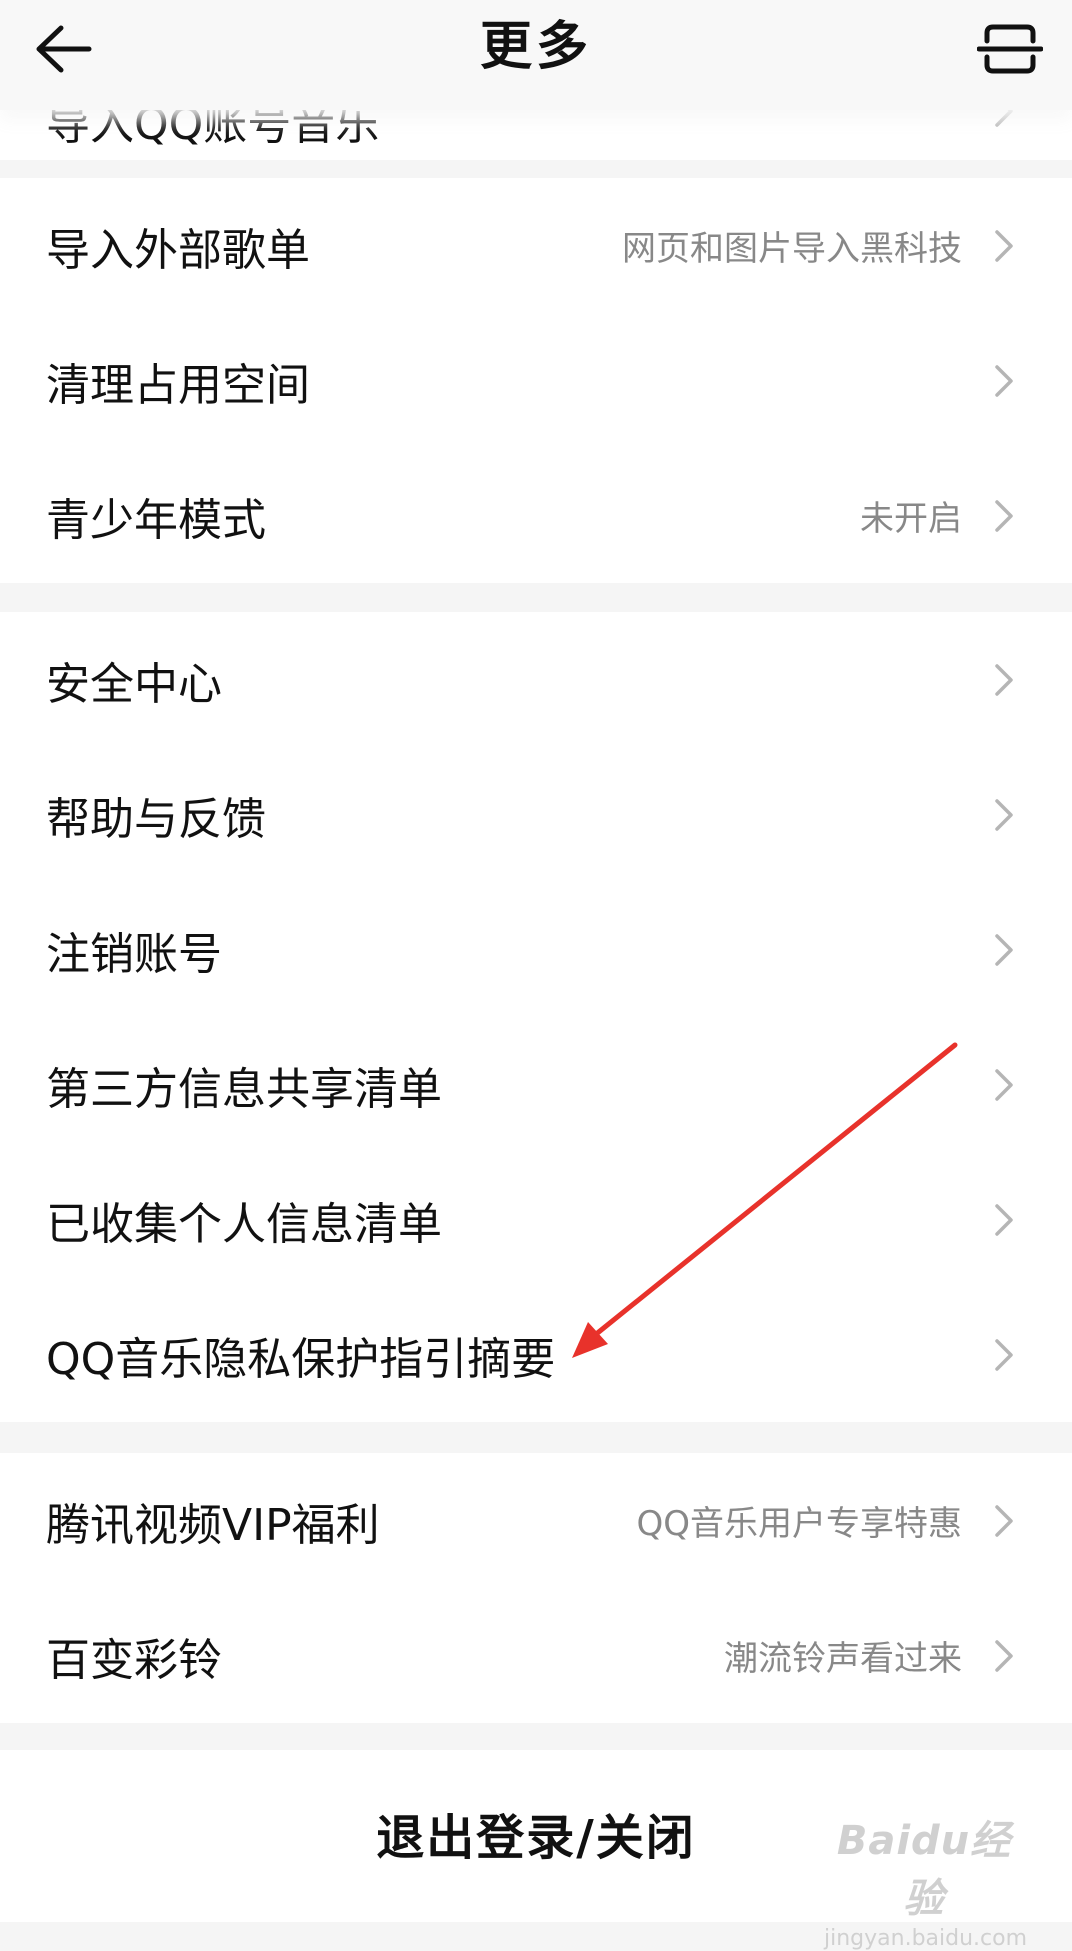  I want to click on menu-item-ringtone: 百变彩铃 潮流铃声看过来, so click(536, 1655).